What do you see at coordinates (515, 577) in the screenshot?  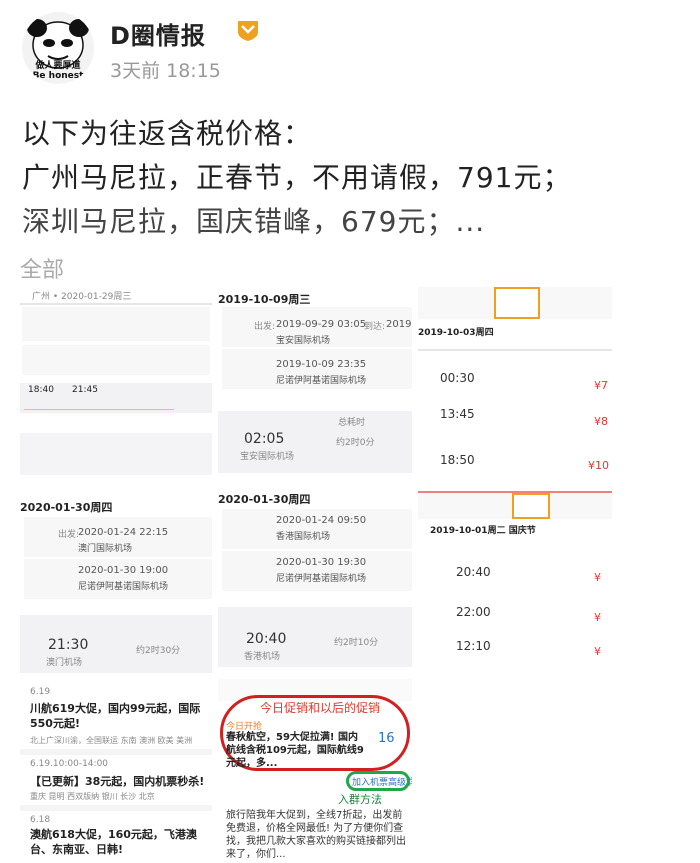 I see `image-thumbnail: 2019-10-01周二 国庆节 20:40 ¥ 22:00 ¥ 12:10 ¥` at bounding box center [515, 577].